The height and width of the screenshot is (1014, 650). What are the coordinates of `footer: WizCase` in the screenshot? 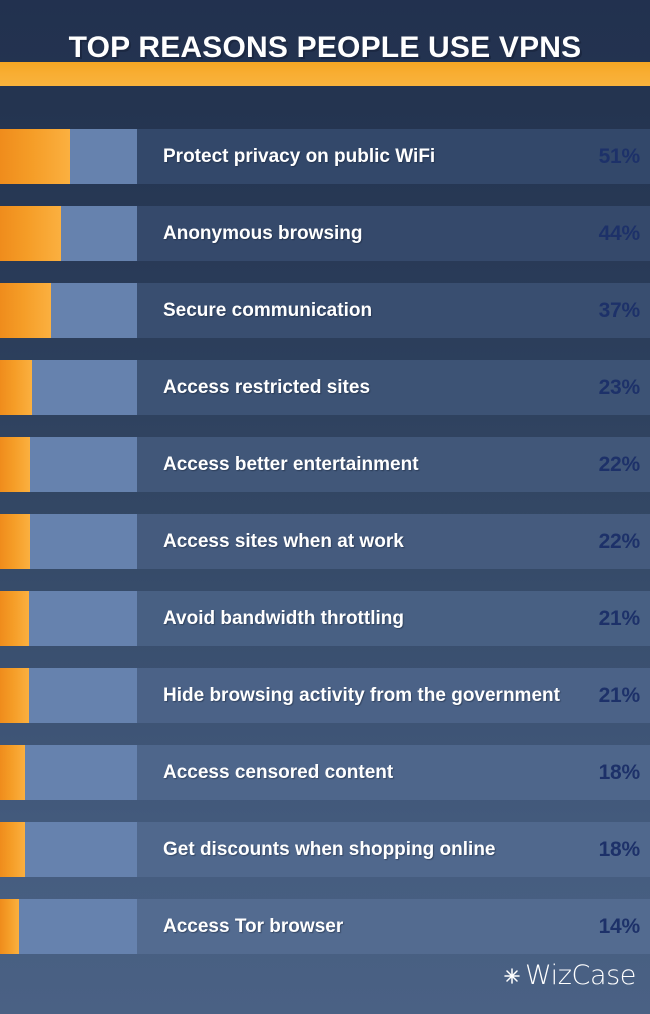 It's located at (325, 984).